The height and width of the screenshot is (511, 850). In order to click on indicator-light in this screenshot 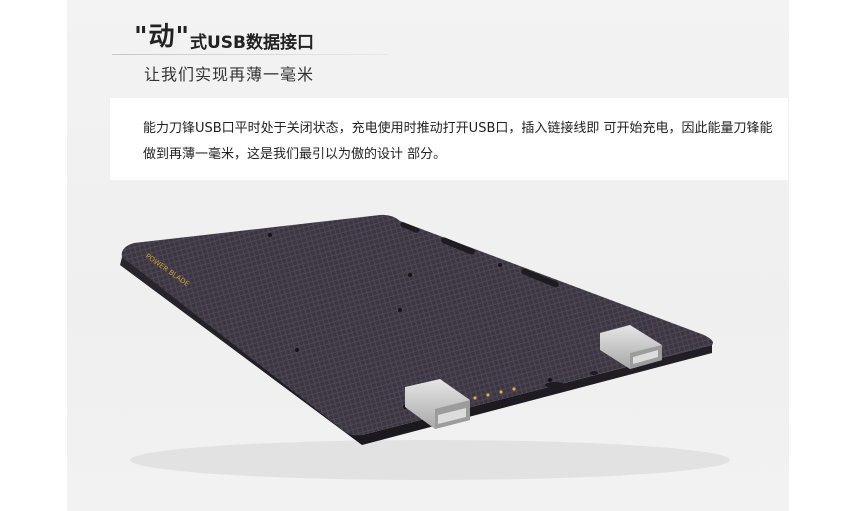, I will do `click(594, 373)`.